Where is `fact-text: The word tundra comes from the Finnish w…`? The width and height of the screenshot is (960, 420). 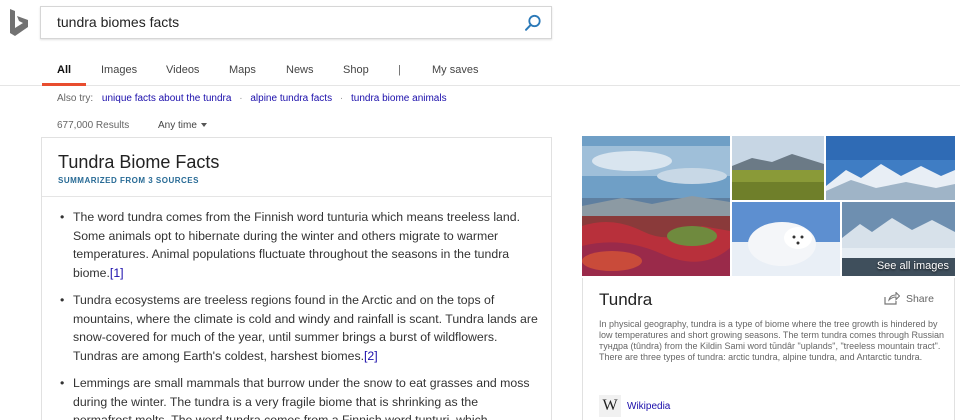 fact-text: The word tundra comes from the Finnish w… is located at coordinates (296, 245).